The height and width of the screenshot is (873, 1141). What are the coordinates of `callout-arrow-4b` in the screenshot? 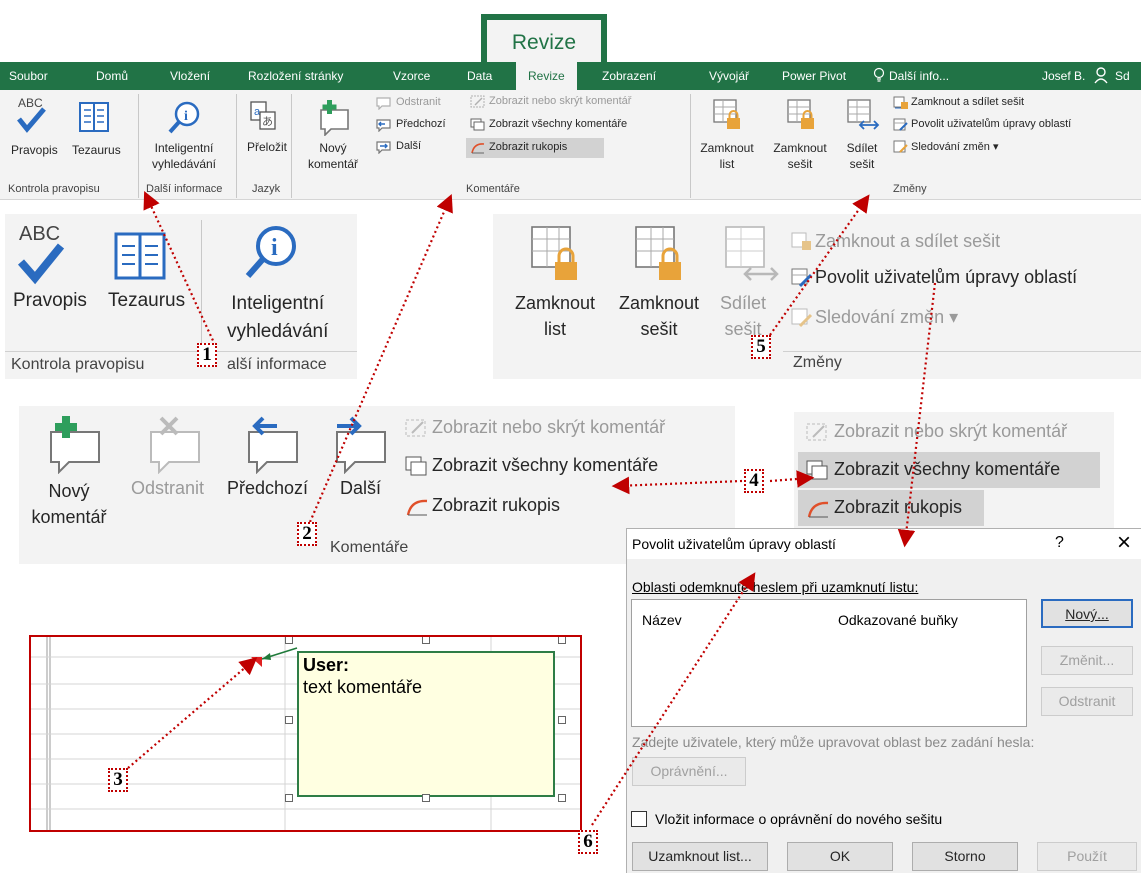 It's located at (792, 479).